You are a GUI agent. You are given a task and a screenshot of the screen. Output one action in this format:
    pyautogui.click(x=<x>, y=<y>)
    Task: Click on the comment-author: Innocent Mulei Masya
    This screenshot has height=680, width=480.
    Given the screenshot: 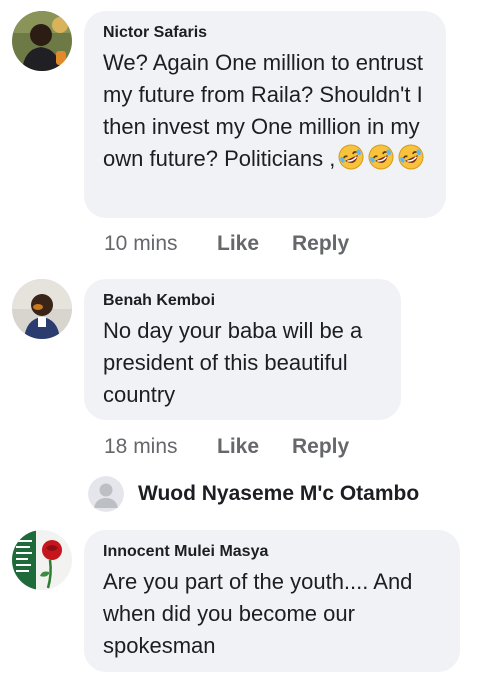 What is the action you would take?
    pyautogui.click(x=272, y=552)
    